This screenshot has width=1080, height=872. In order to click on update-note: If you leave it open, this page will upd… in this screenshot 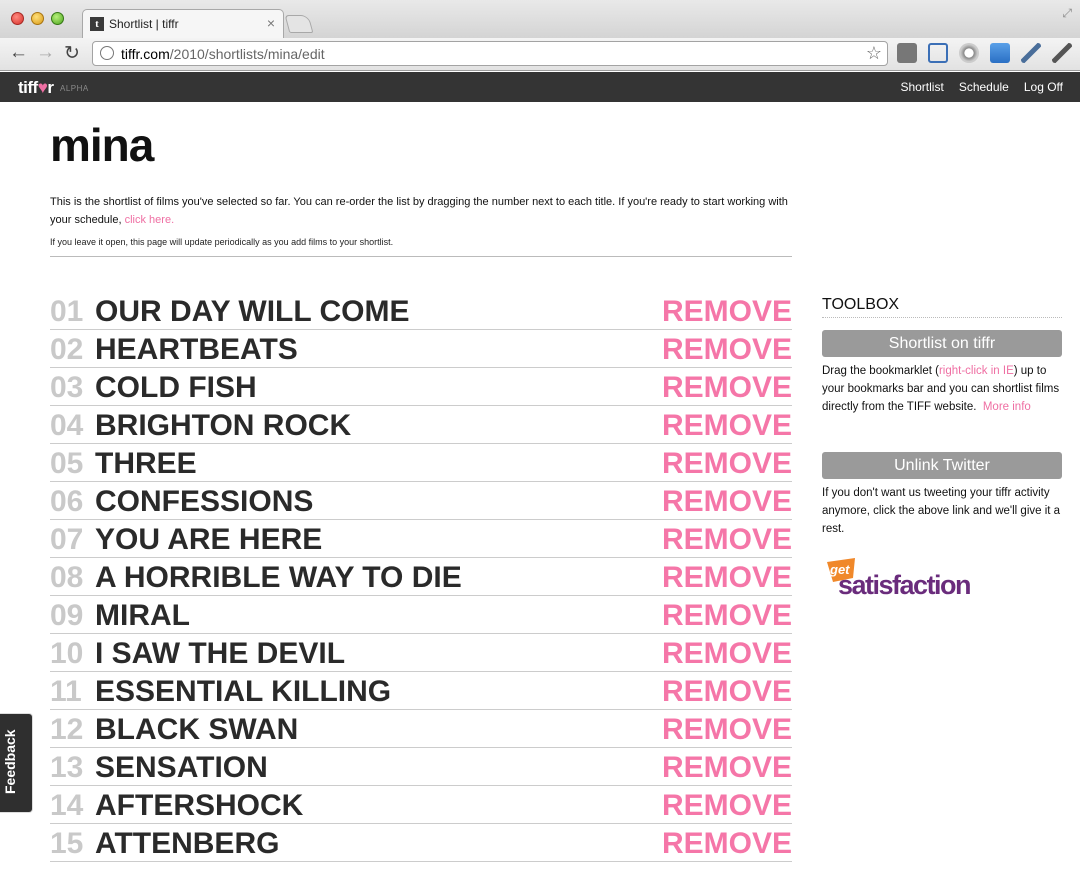, I will do `click(222, 242)`.